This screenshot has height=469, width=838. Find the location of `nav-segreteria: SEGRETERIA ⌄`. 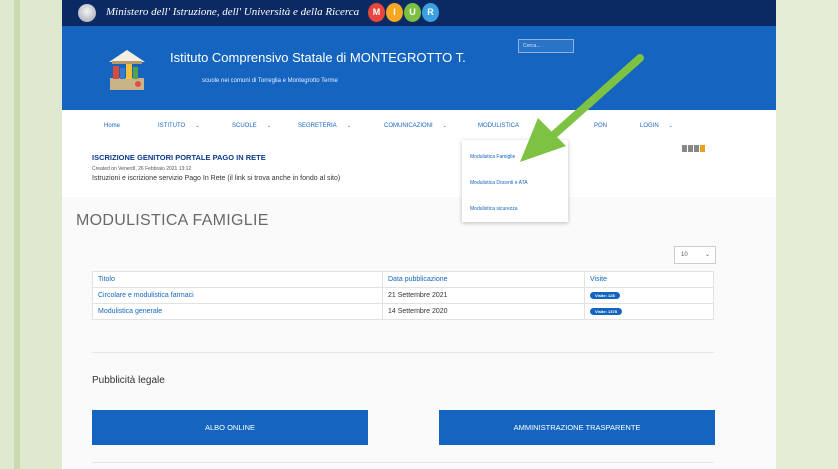

nav-segreteria: SEGRETERIA ⌄ is located at coordinates (324, 126).